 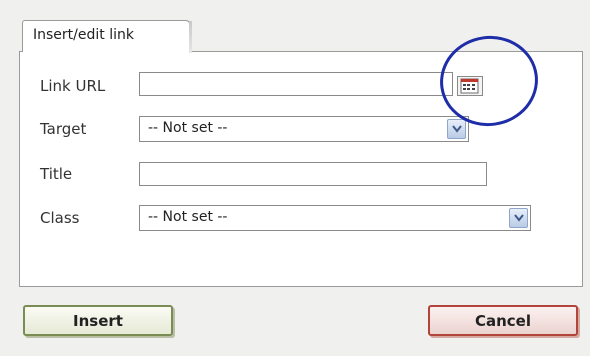 I want to click on title-input, so click(x=313, y=174).